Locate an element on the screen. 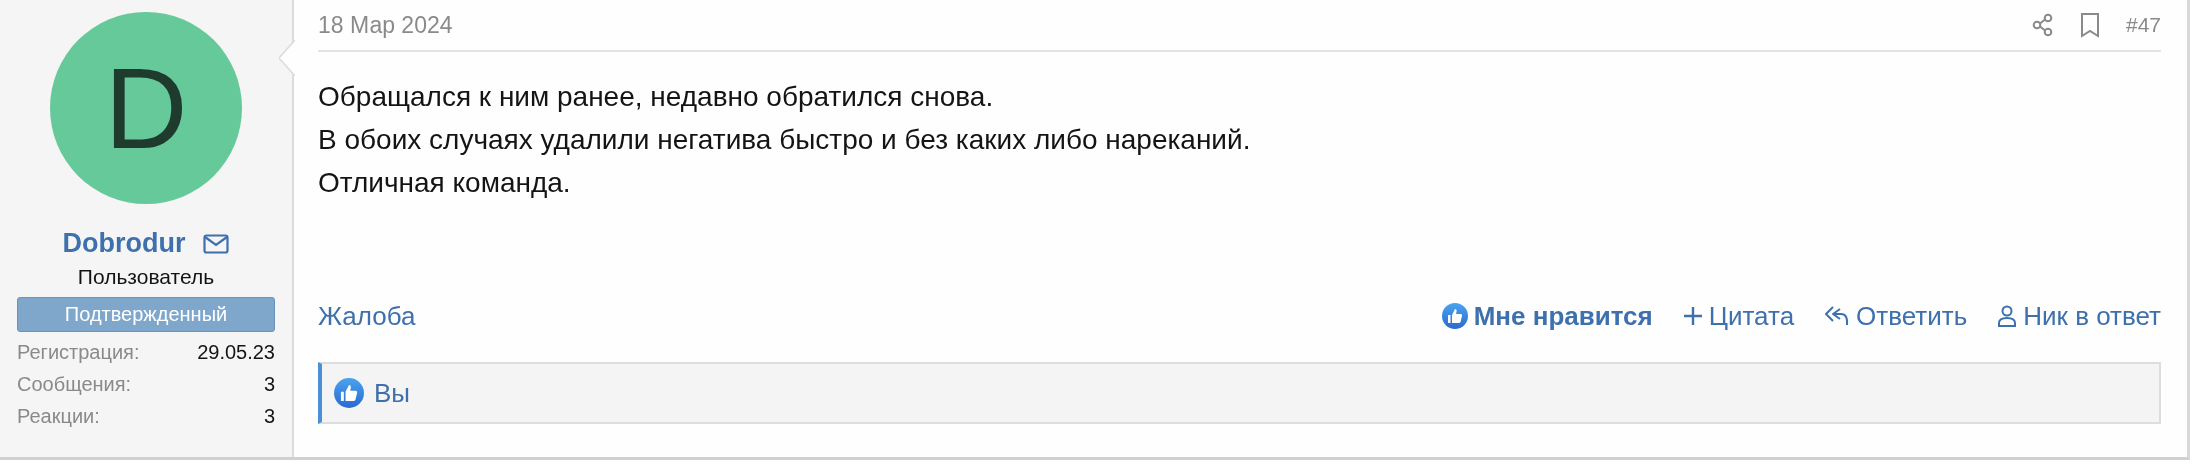 The image size is (2196, 464). post-date: 18 Мар 2024 is located at coordinates (385, 25).